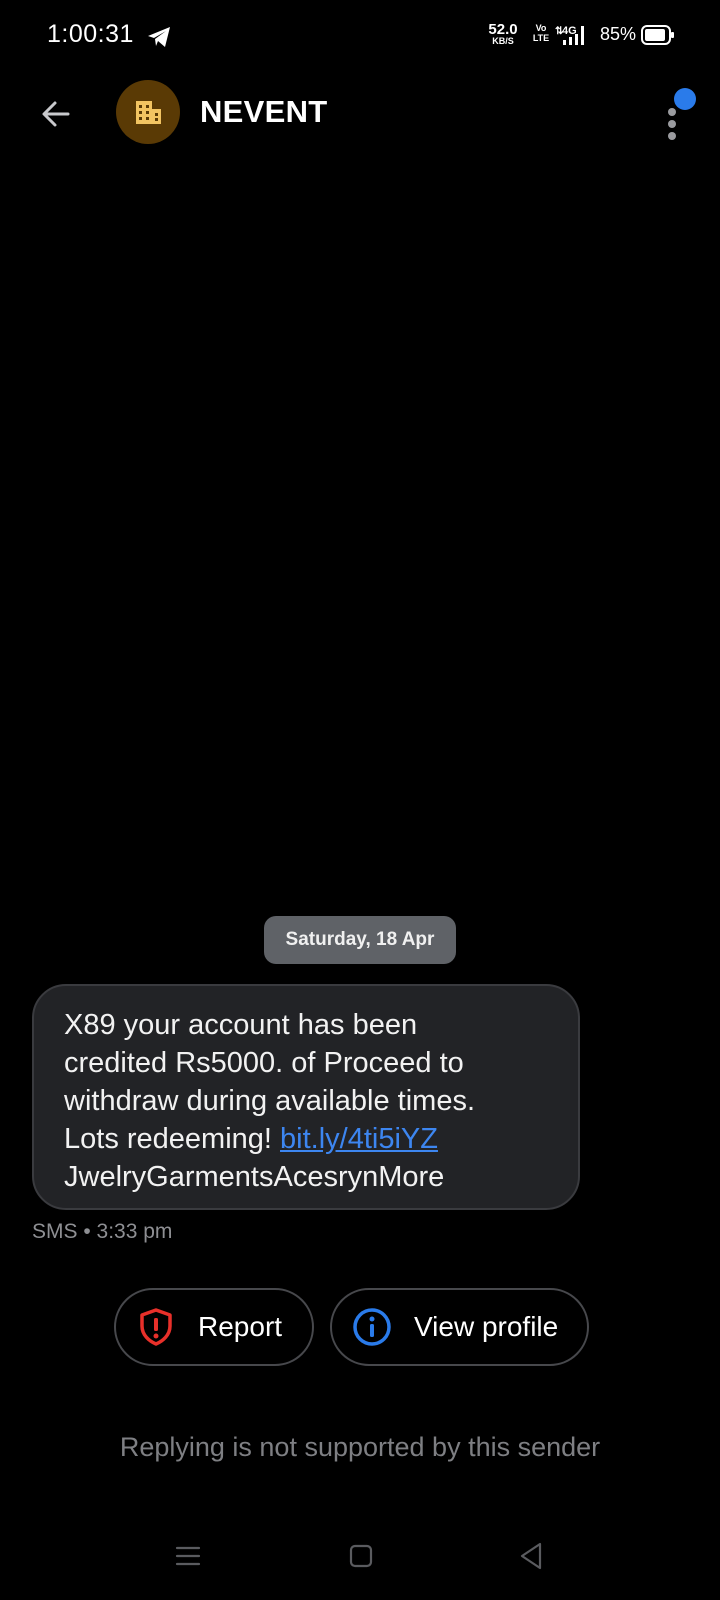  I want to click on report-label: Report, so click(240, 1326).